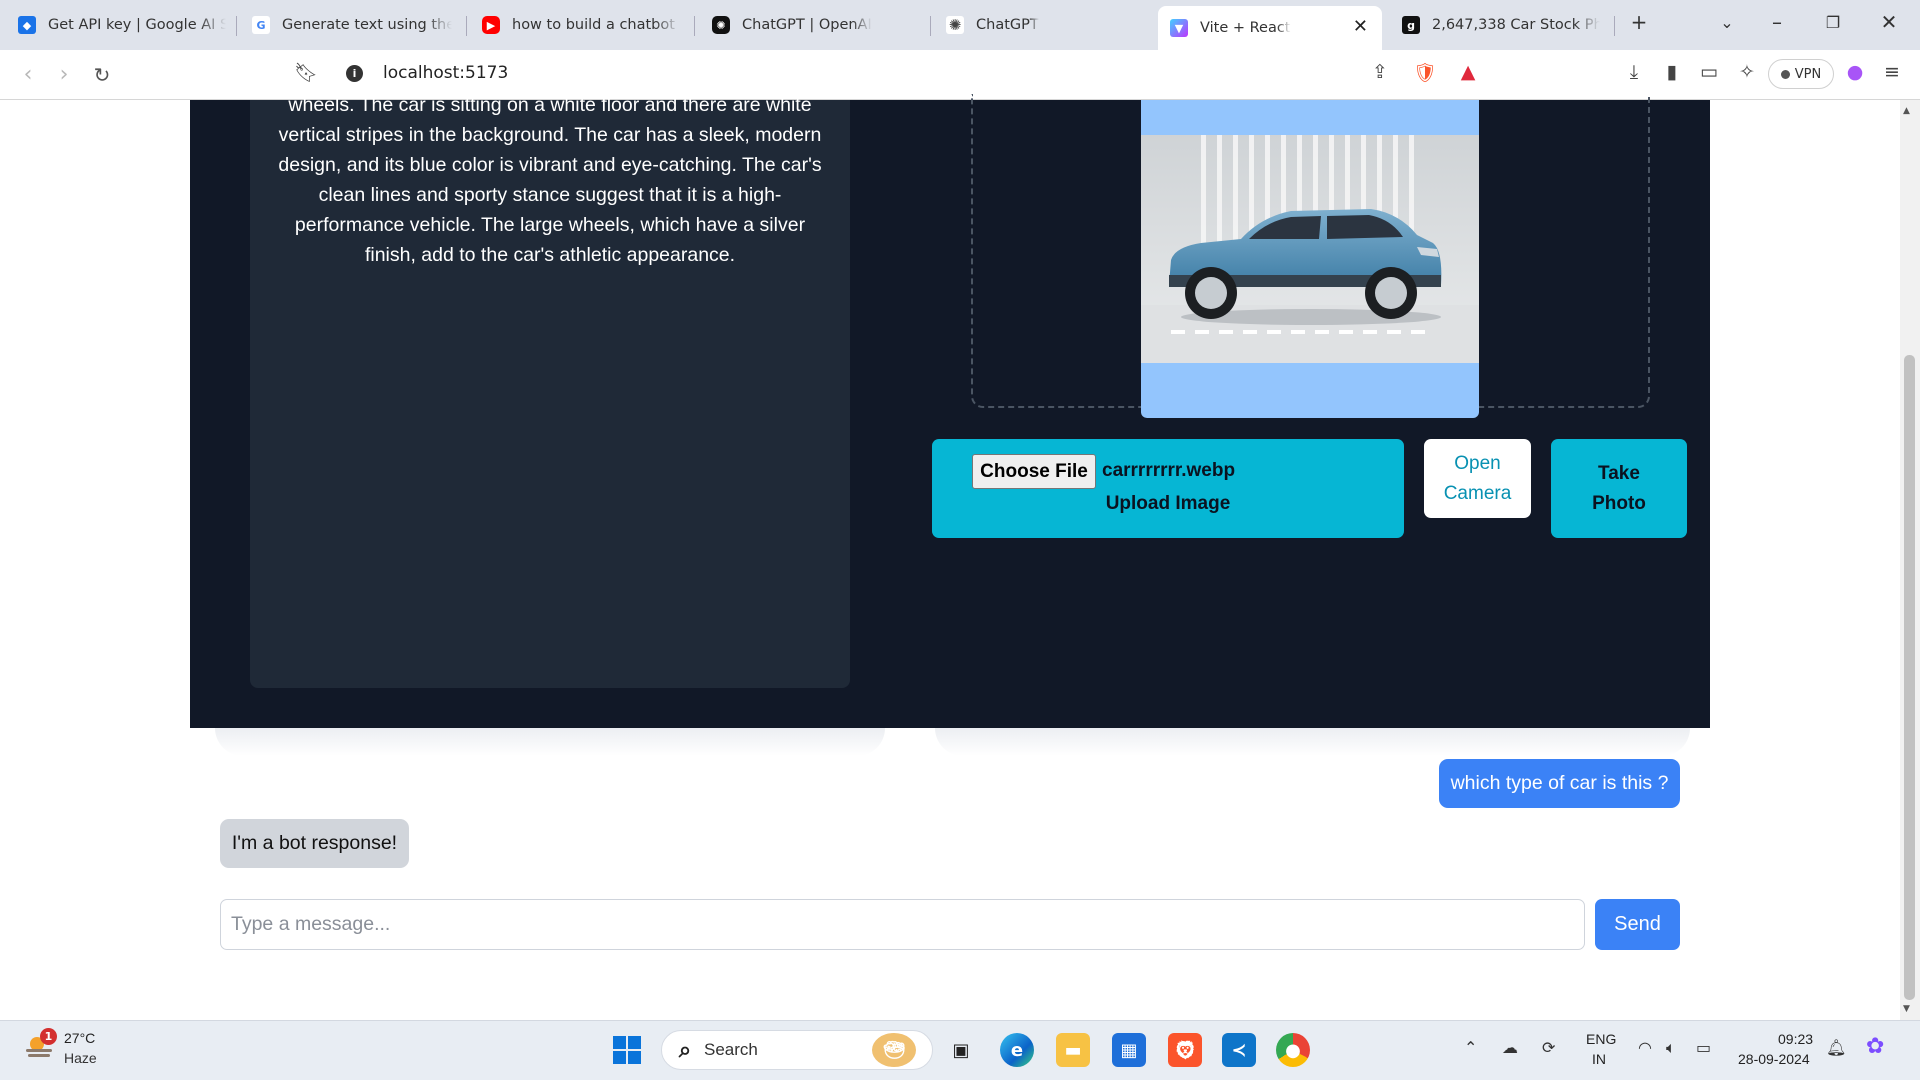 This screenshot has width=1920, height=1080. I want to click on reload-icon: ↻, so click(102, 75).